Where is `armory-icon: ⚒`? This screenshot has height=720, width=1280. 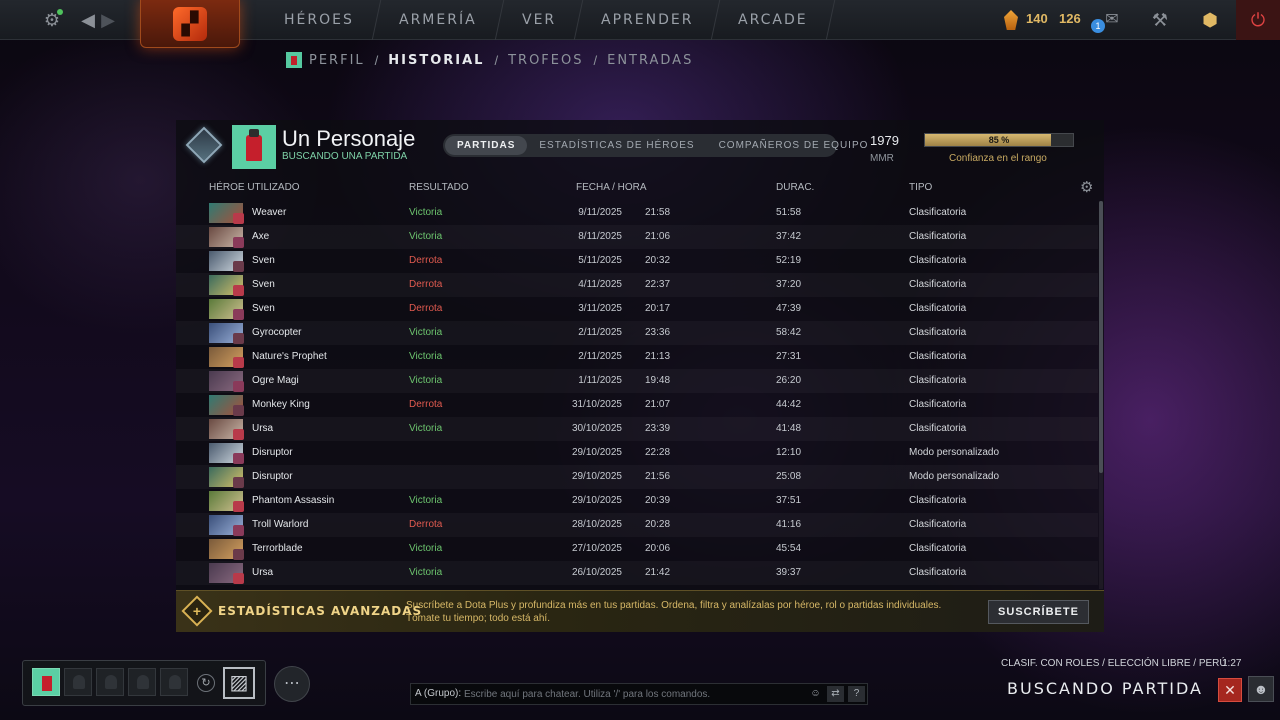 armory-icon: ⚒ is located at coordinates (1160, 20).